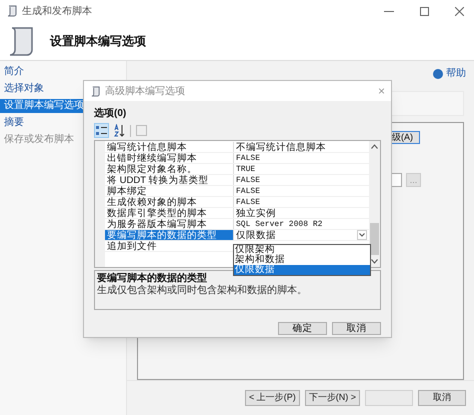  I want to click on property-value: 不编写统计信息脚本, so click(281, 147).